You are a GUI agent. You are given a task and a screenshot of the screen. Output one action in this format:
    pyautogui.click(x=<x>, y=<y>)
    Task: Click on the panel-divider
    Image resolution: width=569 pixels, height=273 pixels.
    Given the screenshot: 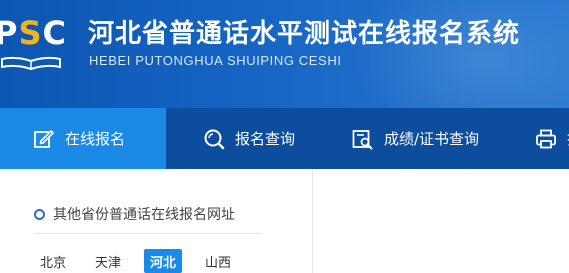 What is the action you would take?
    pyautogui.click(x=148, y=233)
    